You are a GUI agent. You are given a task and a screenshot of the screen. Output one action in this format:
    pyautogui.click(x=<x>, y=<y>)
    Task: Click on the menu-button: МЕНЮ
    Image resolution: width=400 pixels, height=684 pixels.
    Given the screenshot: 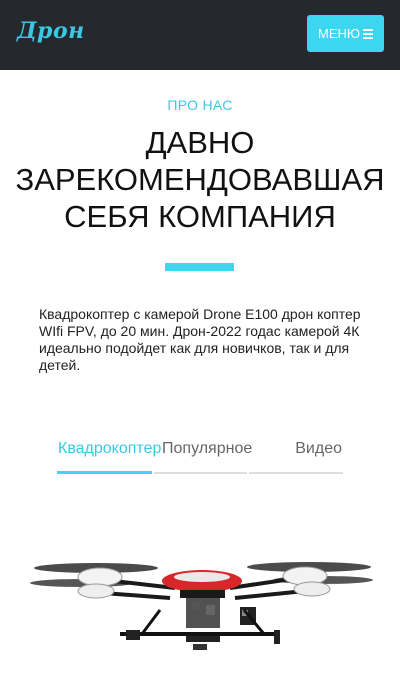 What is the action you would take?
    pyautogui.click(x=345, y=33)
    